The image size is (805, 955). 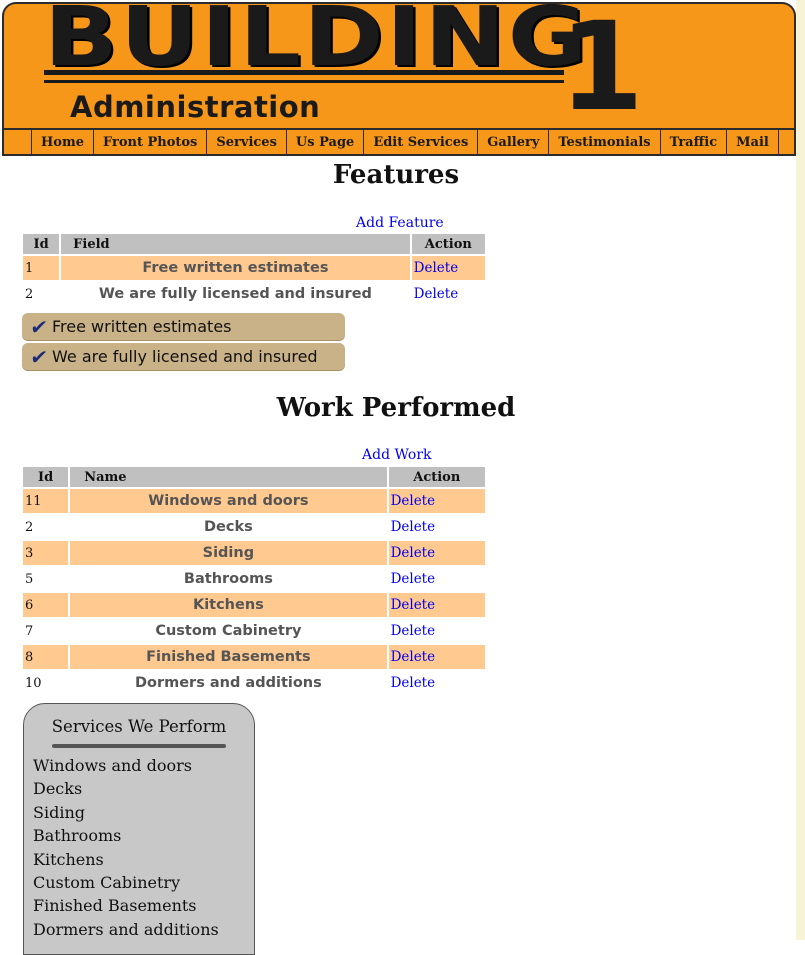 What do you see at coordinates (59, 812) in the screenshot?
I see `list-item: Siding` at bounding box center [59, 812].